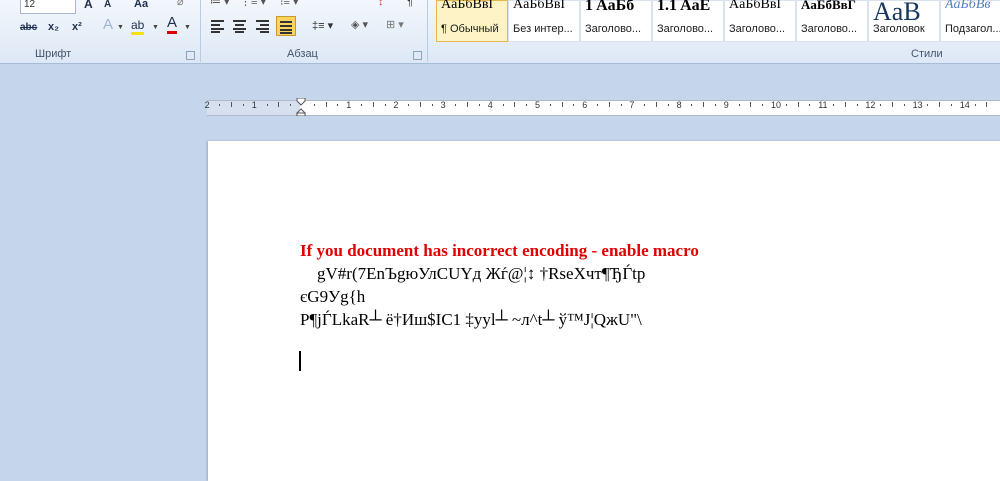  I want to click on highlight-dropdown-icon: ▼, so click(155, 28).